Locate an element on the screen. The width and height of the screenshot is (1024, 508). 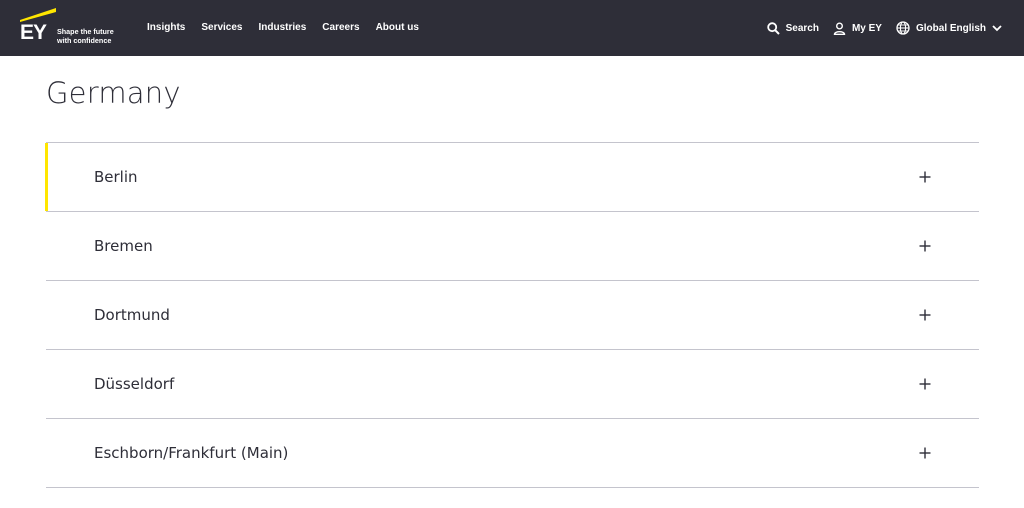
language-selector: Global English is located at coordinates (949, 28).